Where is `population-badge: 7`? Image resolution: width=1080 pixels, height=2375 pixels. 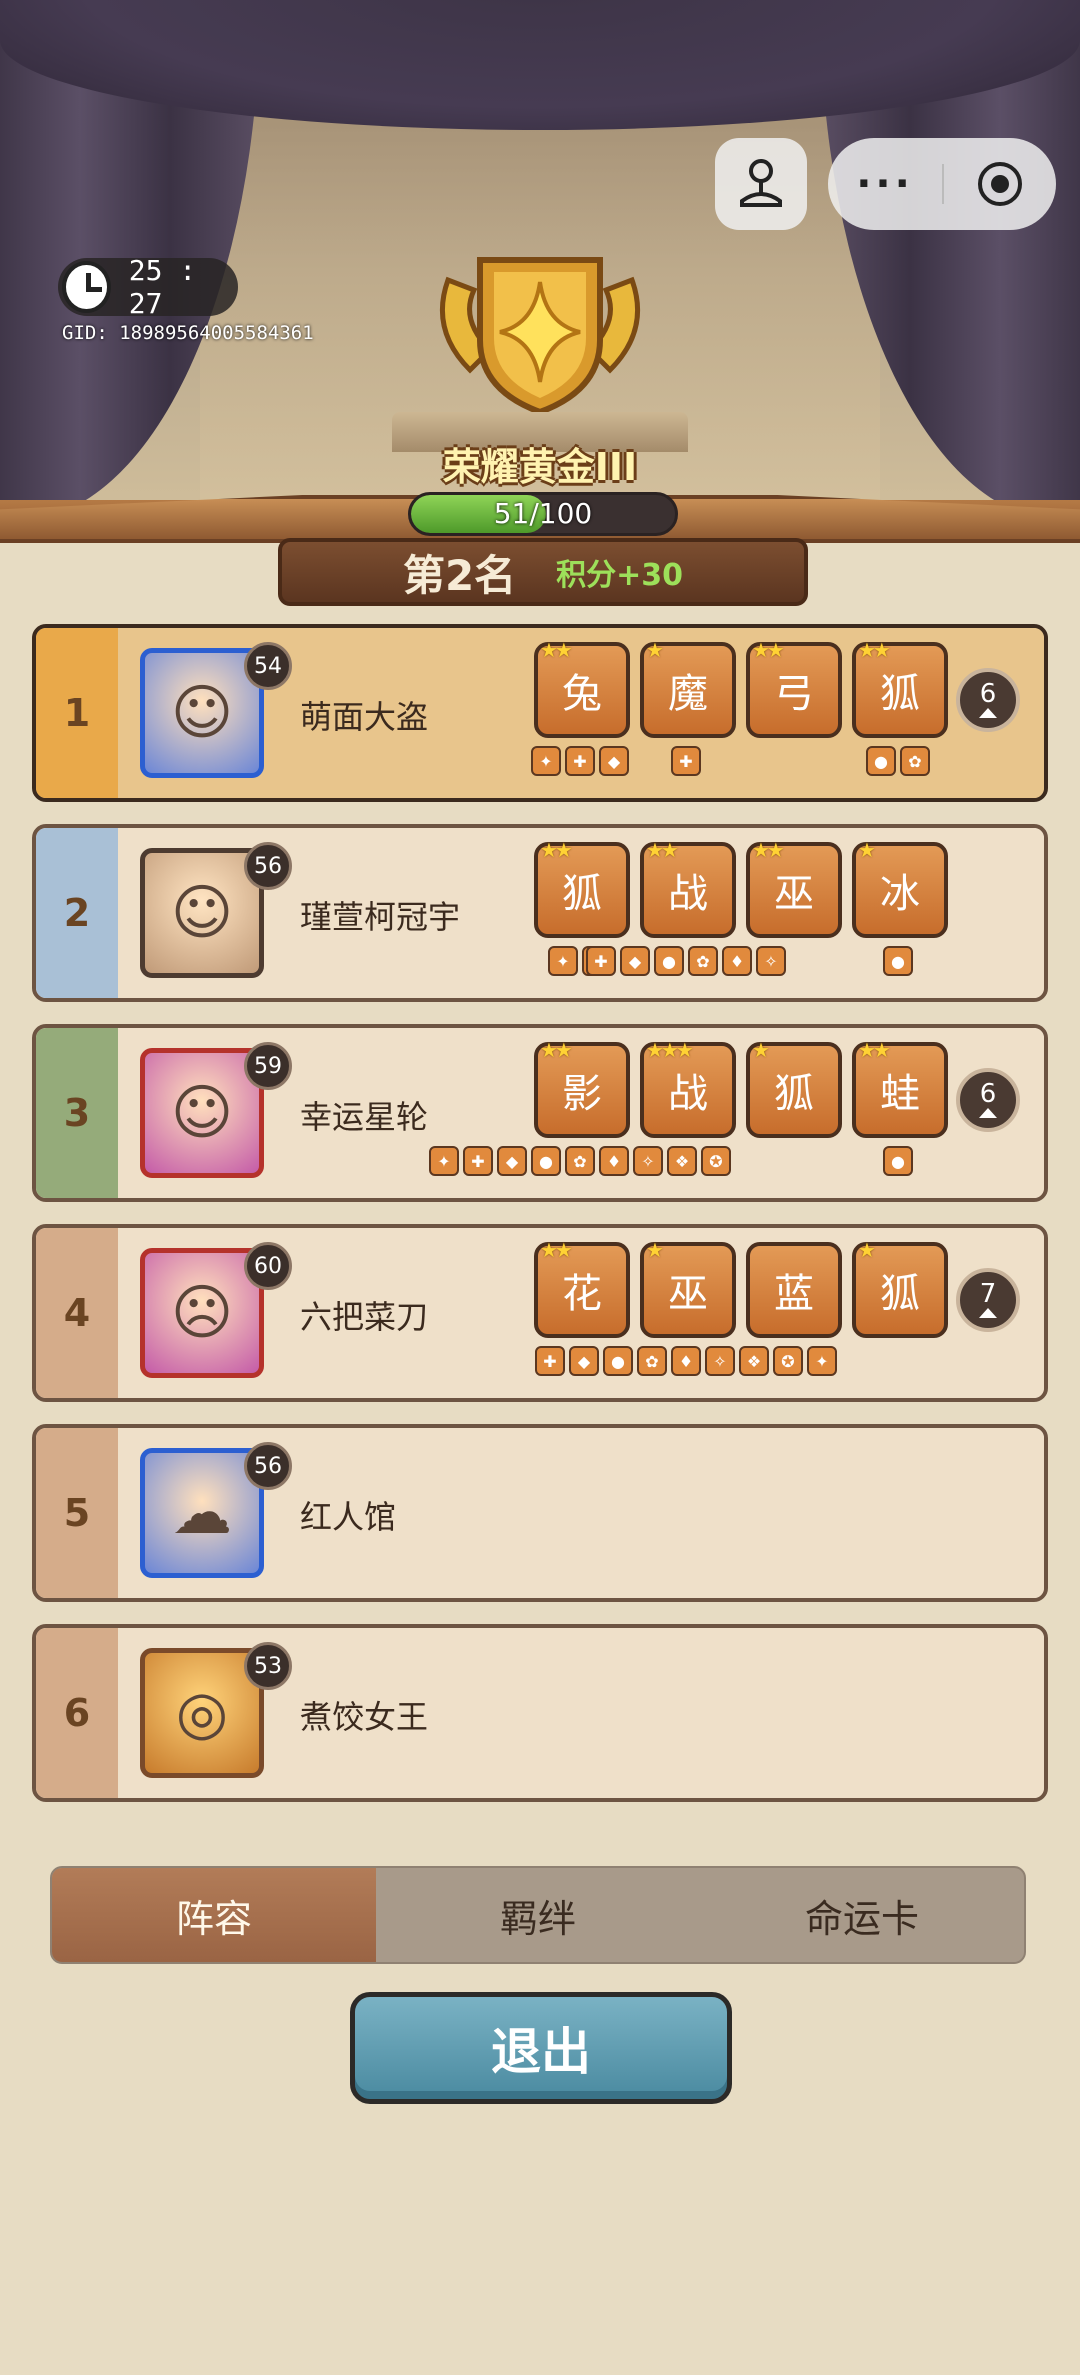 population-badge: 7 is located at coordinates (988, 1300).